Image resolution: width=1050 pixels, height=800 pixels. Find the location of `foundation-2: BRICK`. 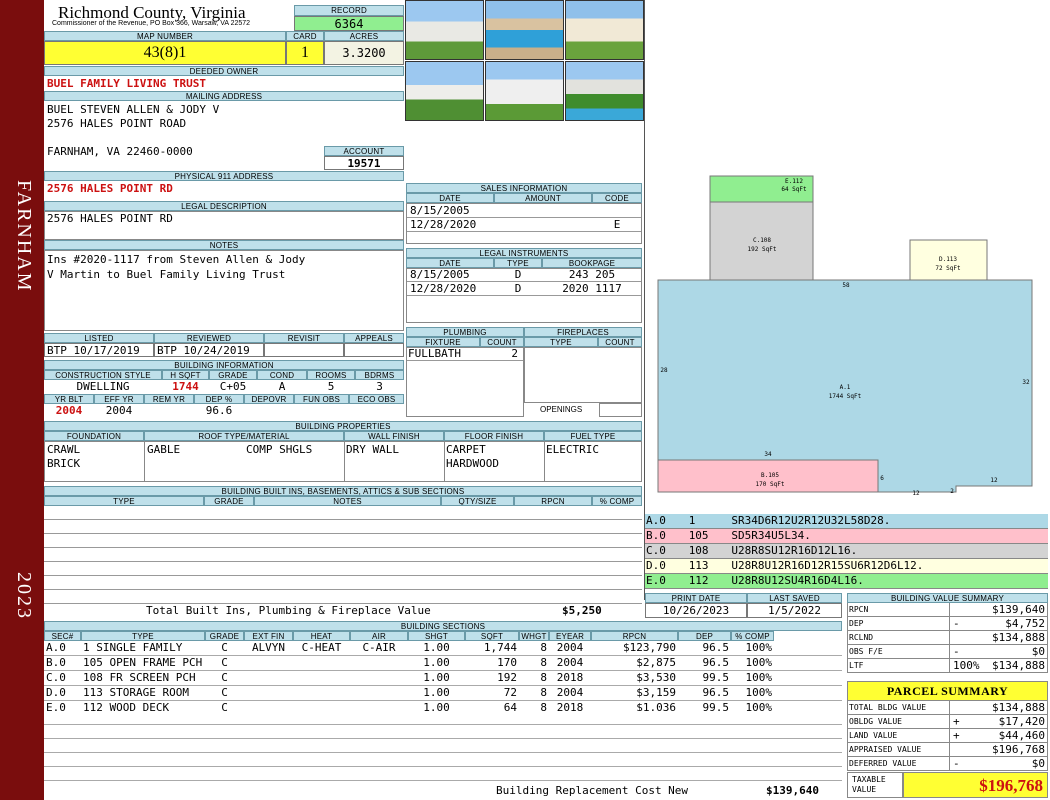

foundation-2: BRICK is located at coordinates (64, 463).